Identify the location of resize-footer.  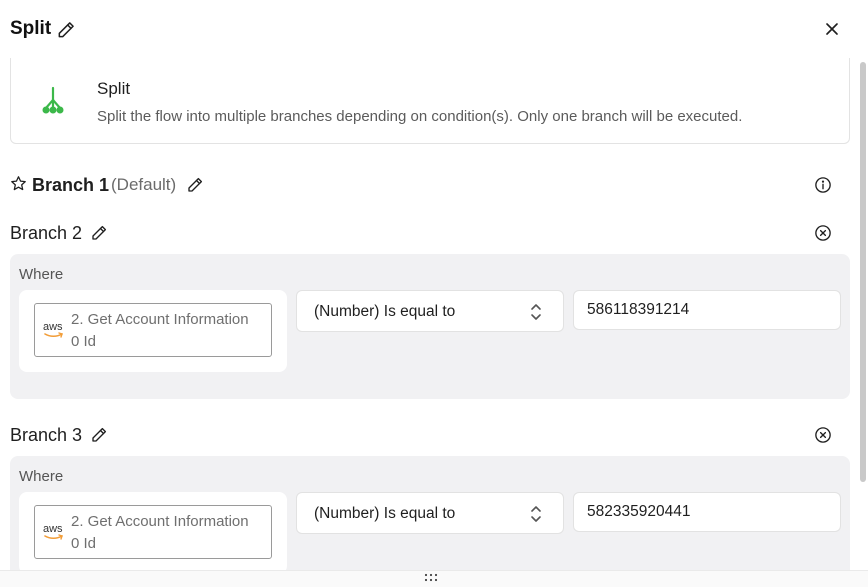
(434, 578).